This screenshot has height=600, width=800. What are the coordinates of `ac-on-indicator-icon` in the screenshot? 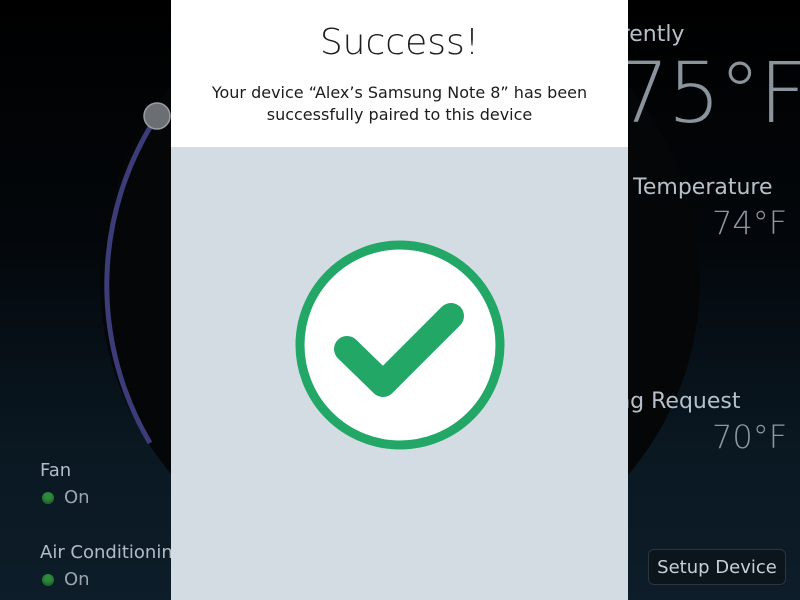 It's located at (48, 579).